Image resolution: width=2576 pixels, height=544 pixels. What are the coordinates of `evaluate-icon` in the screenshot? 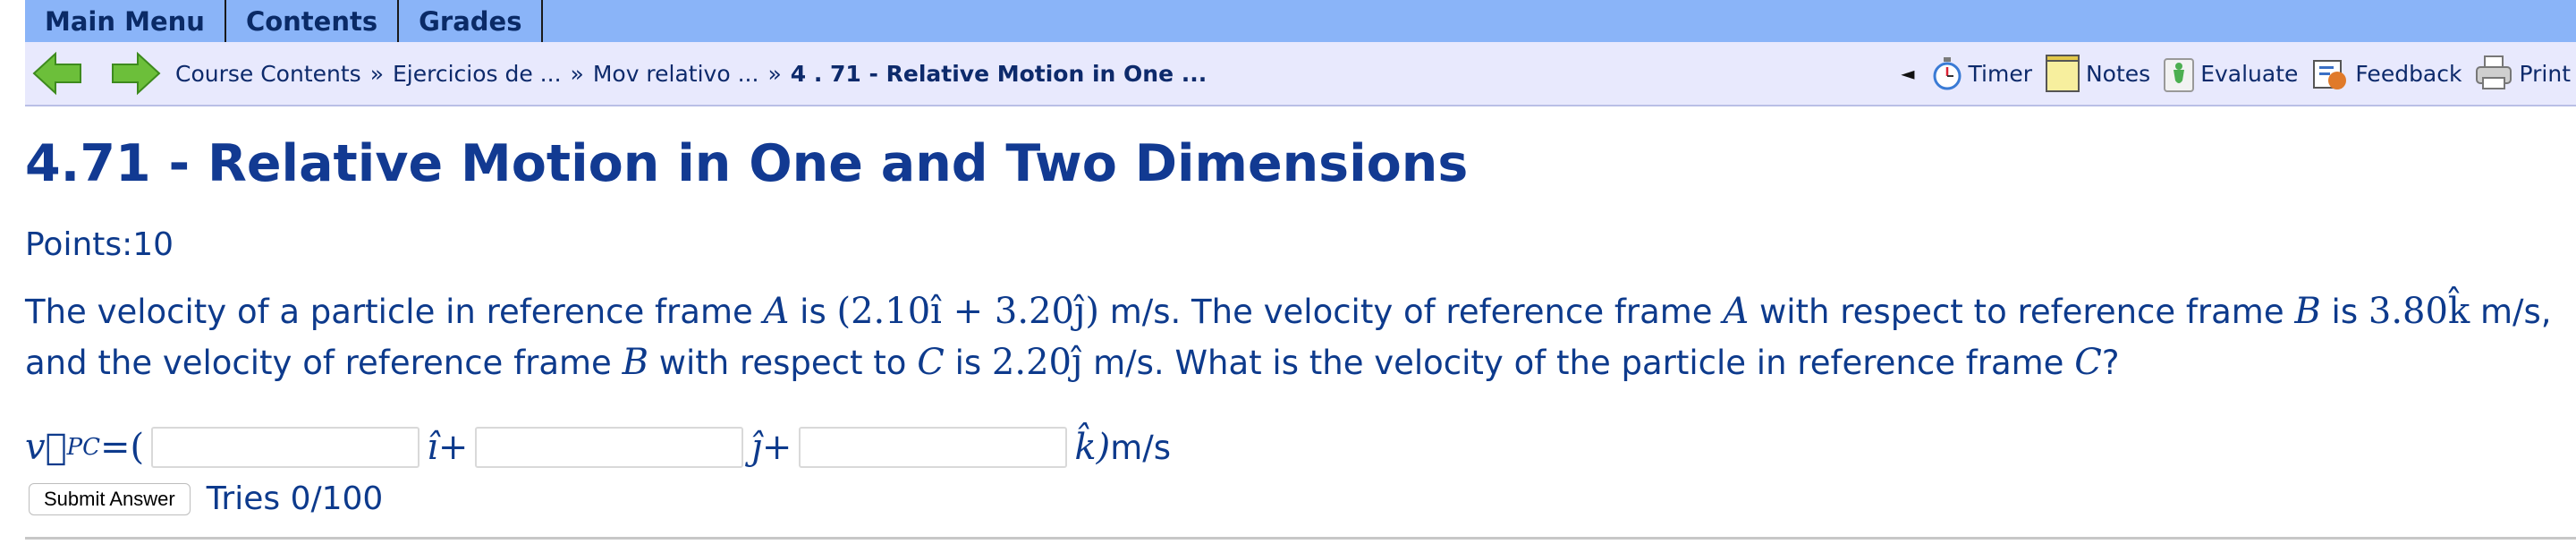 It's located at (2179, 75).